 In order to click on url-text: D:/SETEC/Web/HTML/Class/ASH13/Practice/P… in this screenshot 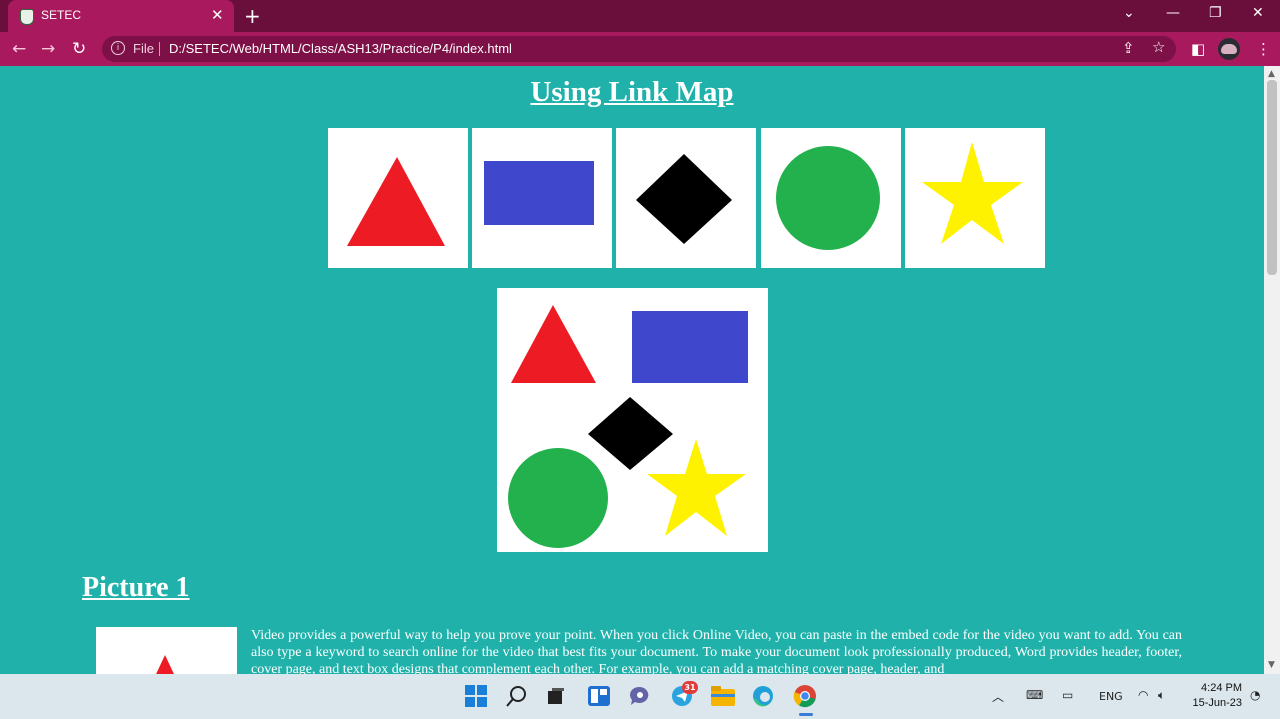, I will do `click(340, 48)`.